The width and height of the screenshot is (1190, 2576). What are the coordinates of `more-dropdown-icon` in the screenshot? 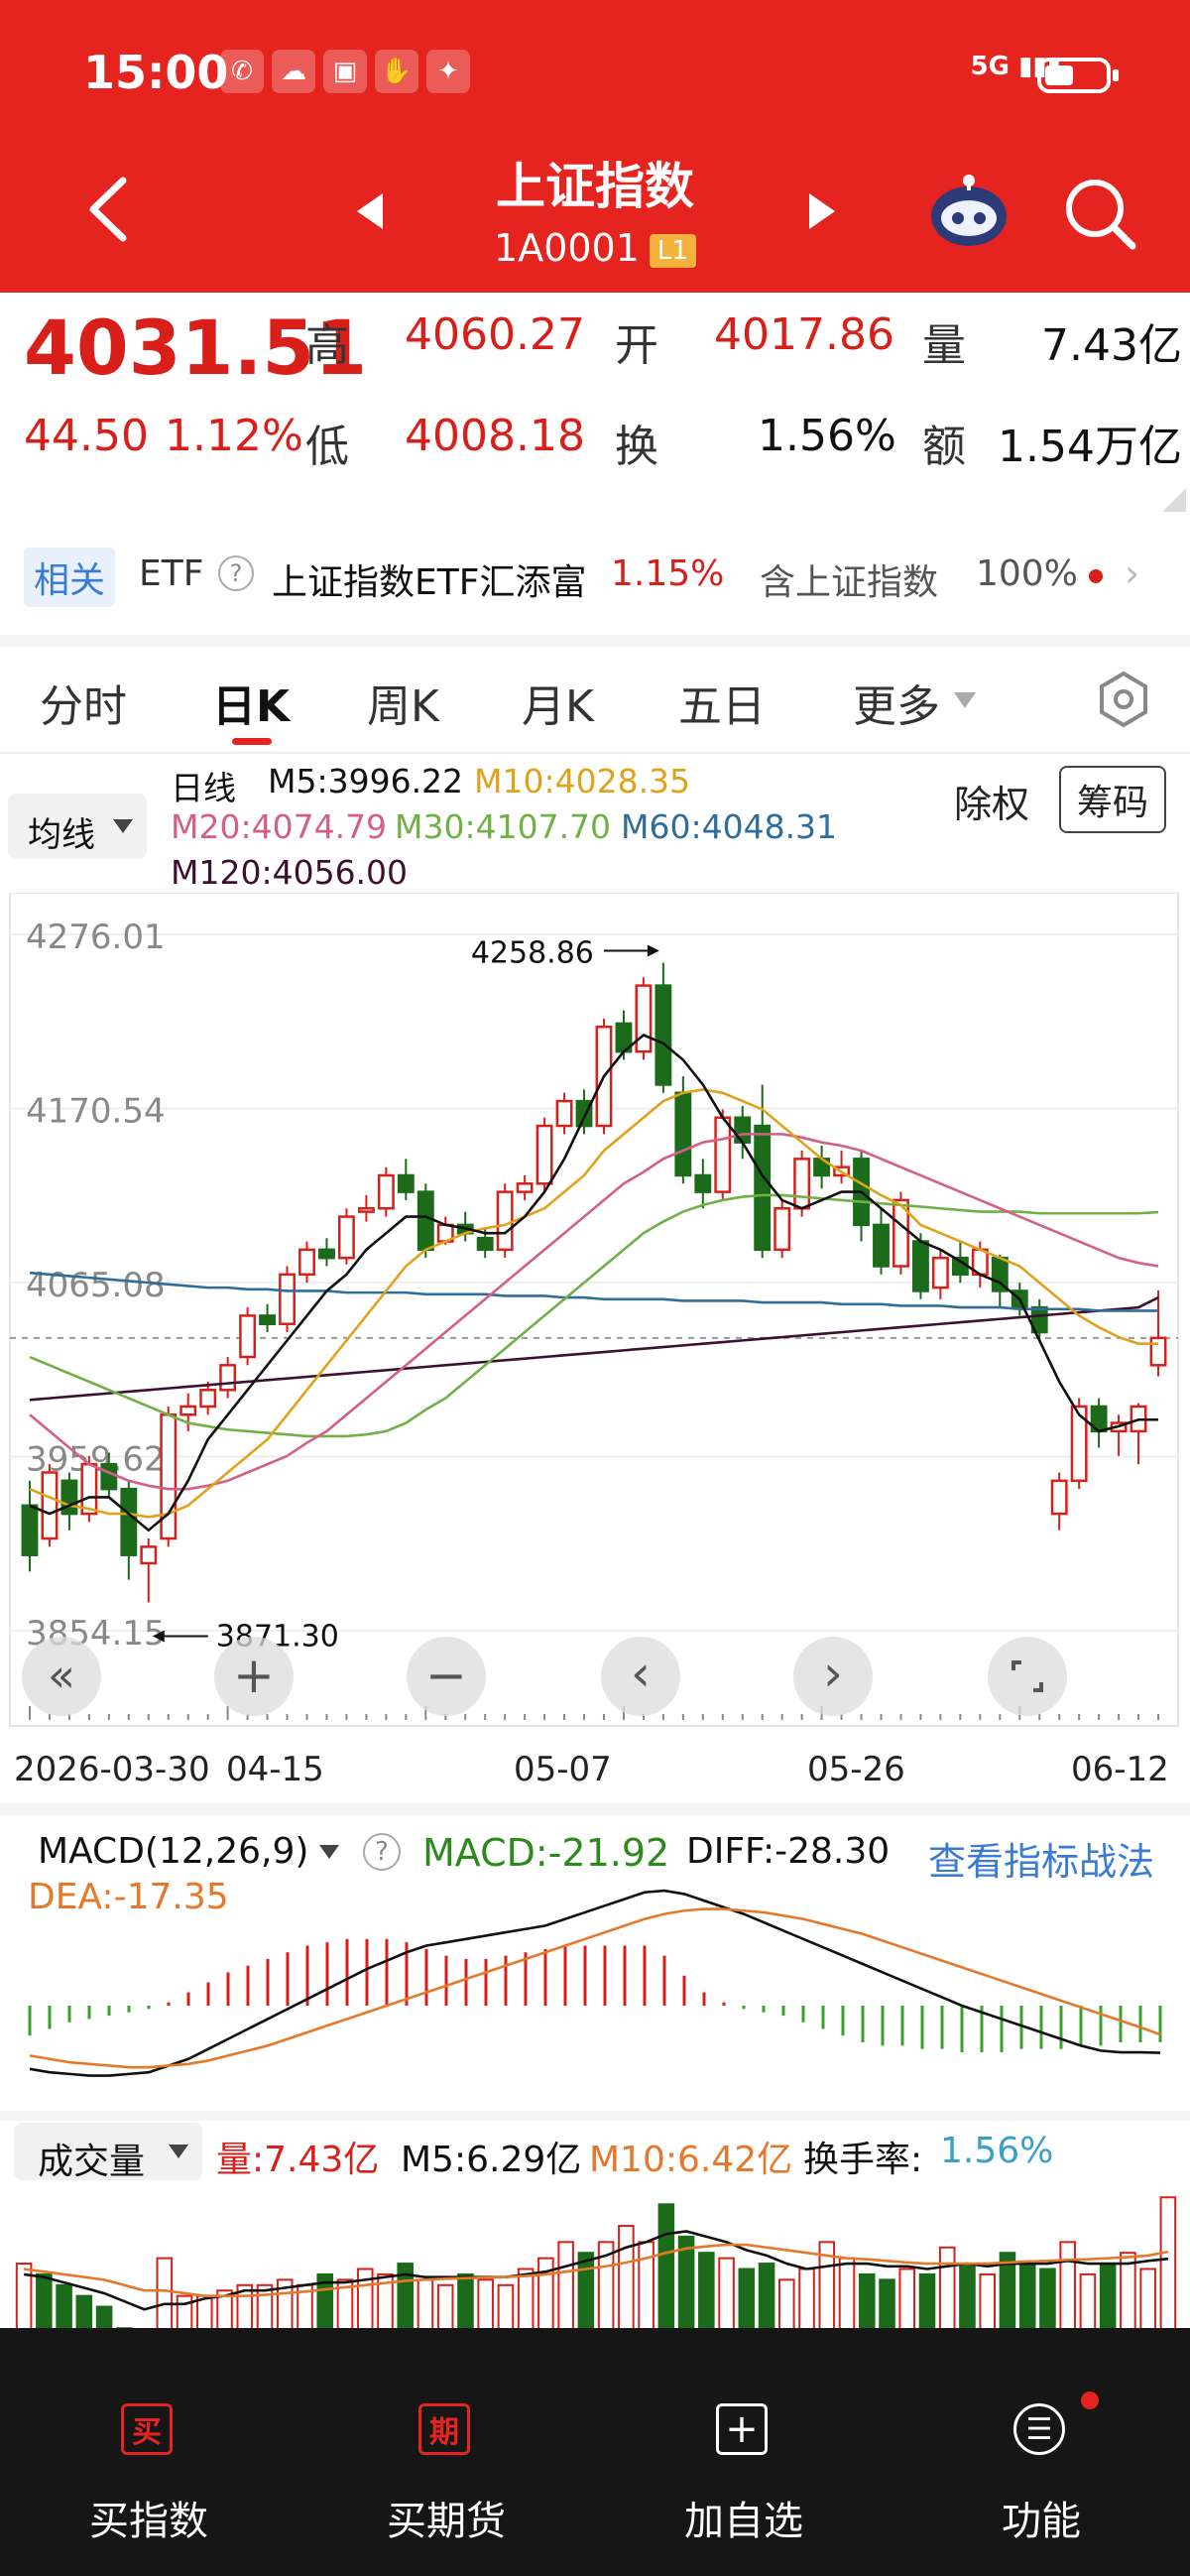 It's located at (965, 702).